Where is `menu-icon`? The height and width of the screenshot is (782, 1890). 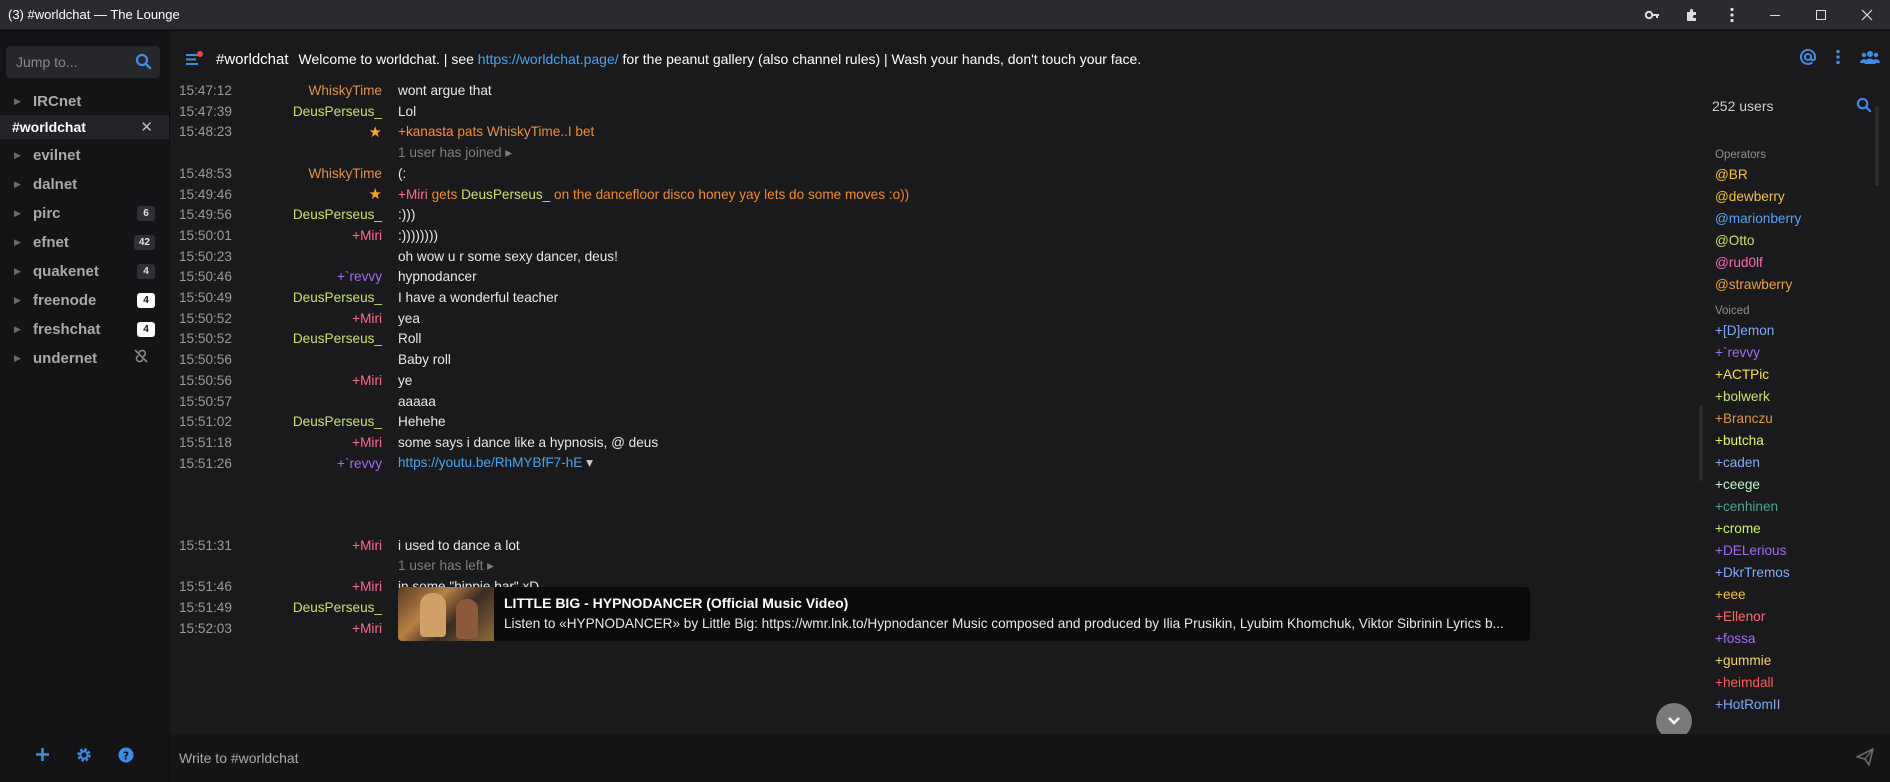 menu-icon is located at coordinates (195, 59).